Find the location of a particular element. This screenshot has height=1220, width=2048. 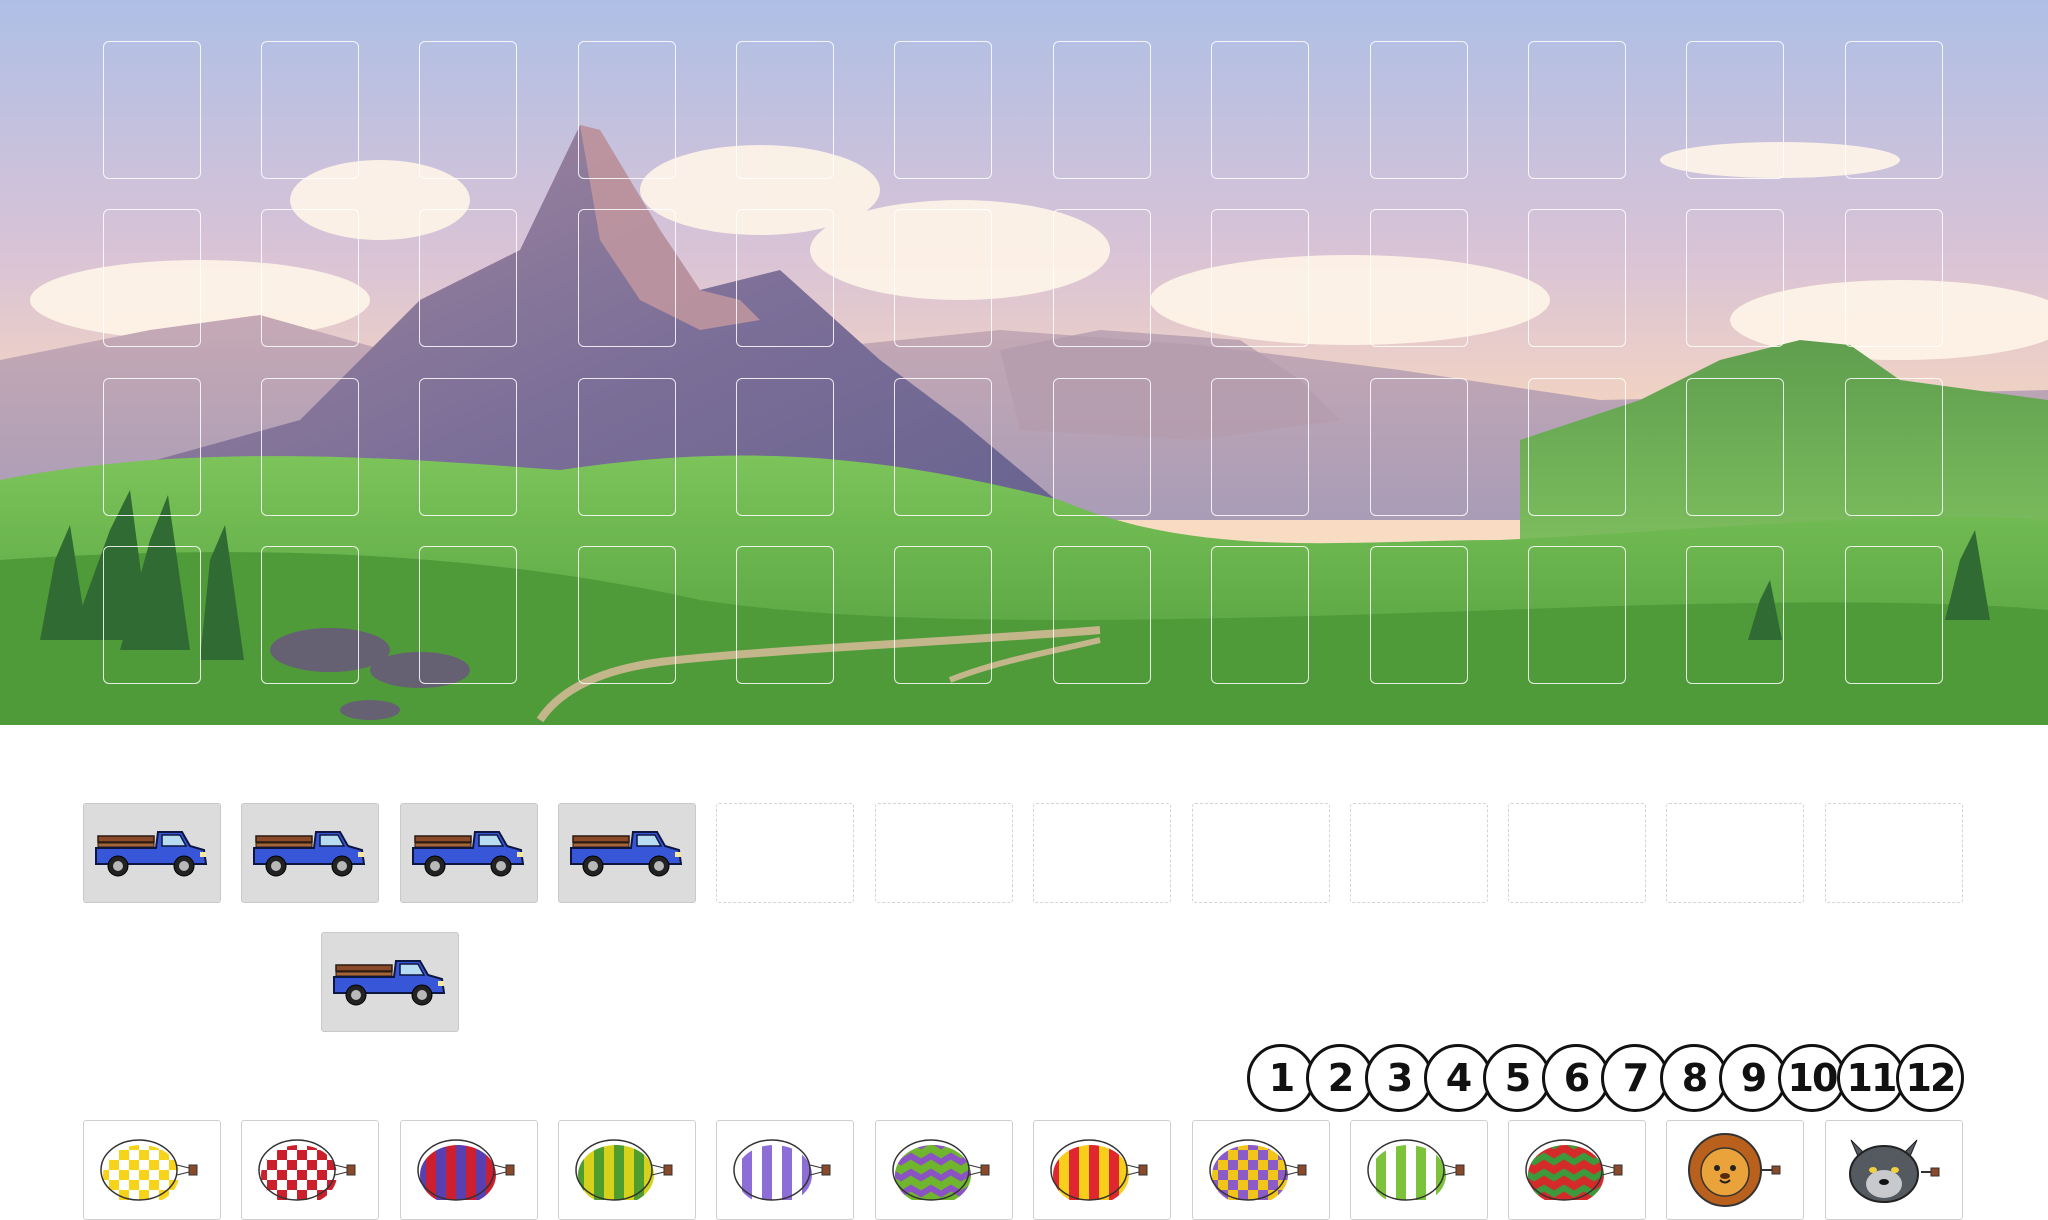

balloon-purple-white-stripe-icon is located at coordinates (782, 1170).